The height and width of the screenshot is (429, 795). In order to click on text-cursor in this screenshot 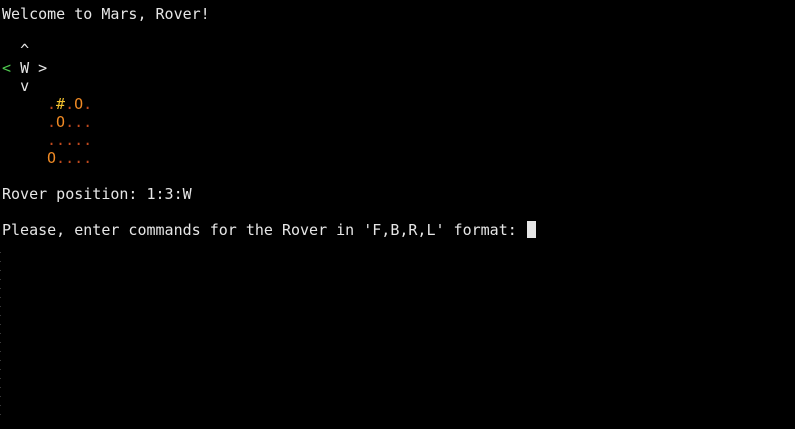, I will do `click(531, 229)`.